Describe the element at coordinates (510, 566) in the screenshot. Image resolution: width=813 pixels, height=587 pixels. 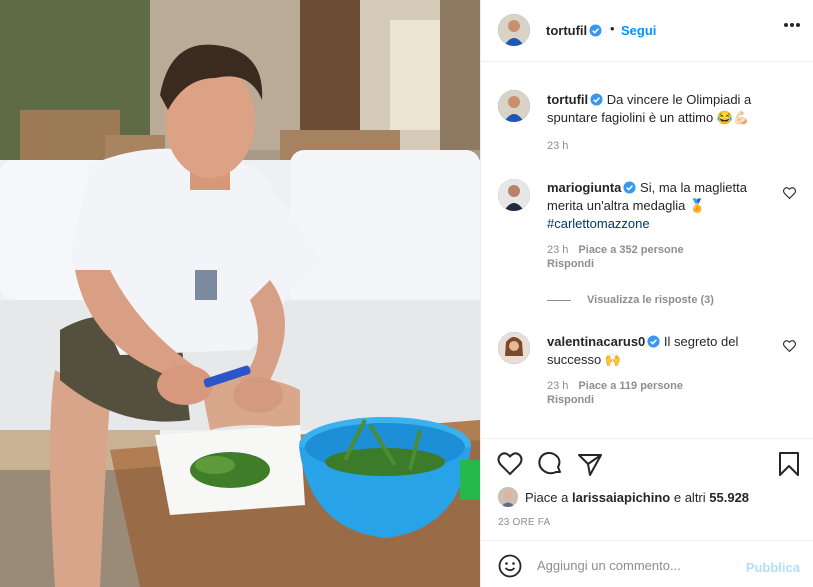
I see `emoji-icon` at that location.